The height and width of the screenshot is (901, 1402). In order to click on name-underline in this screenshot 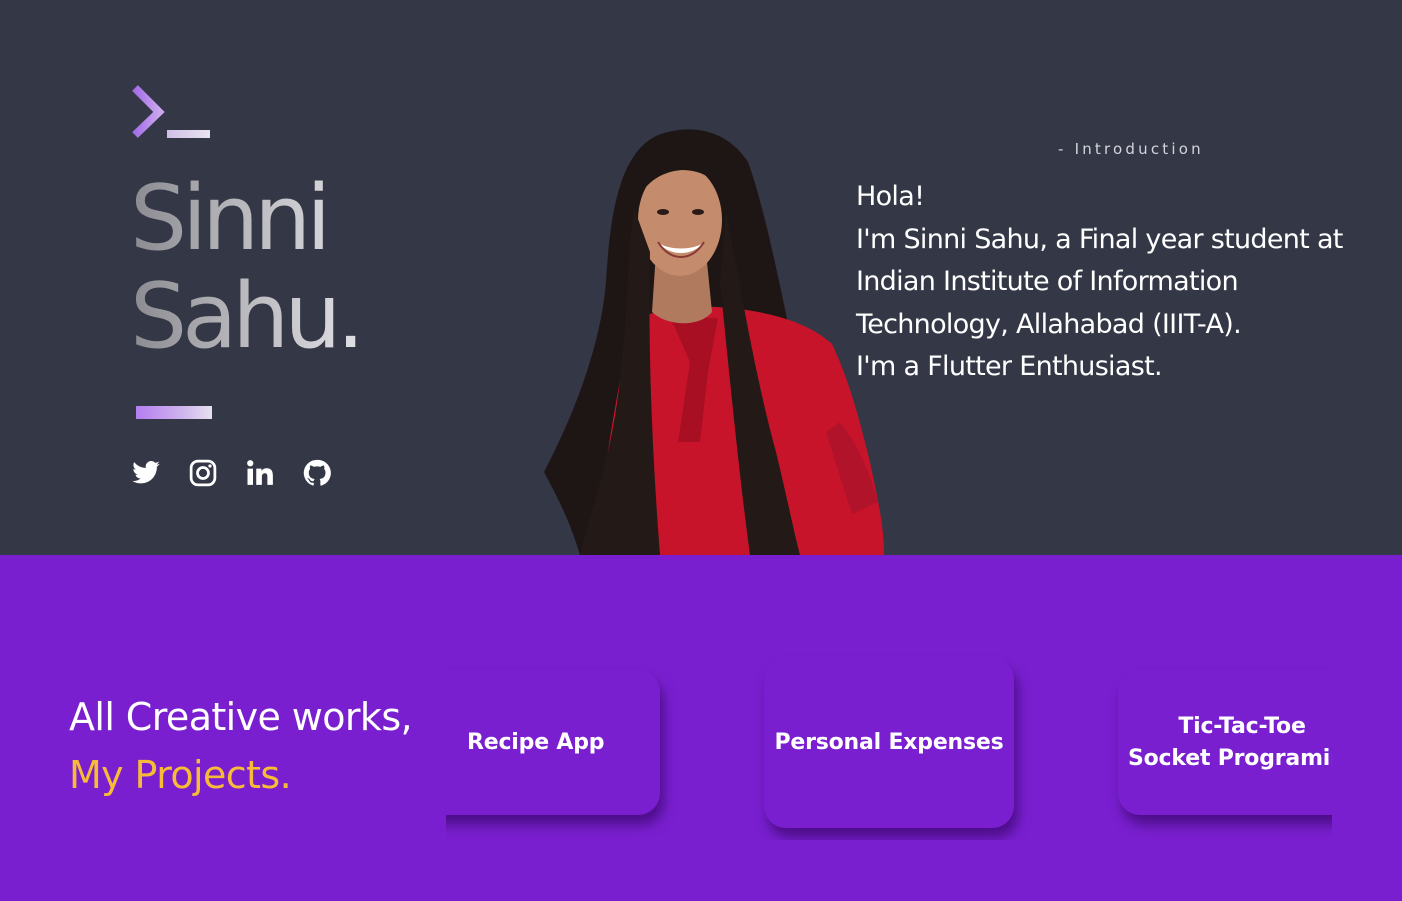, I will do `click(174, 412)`.